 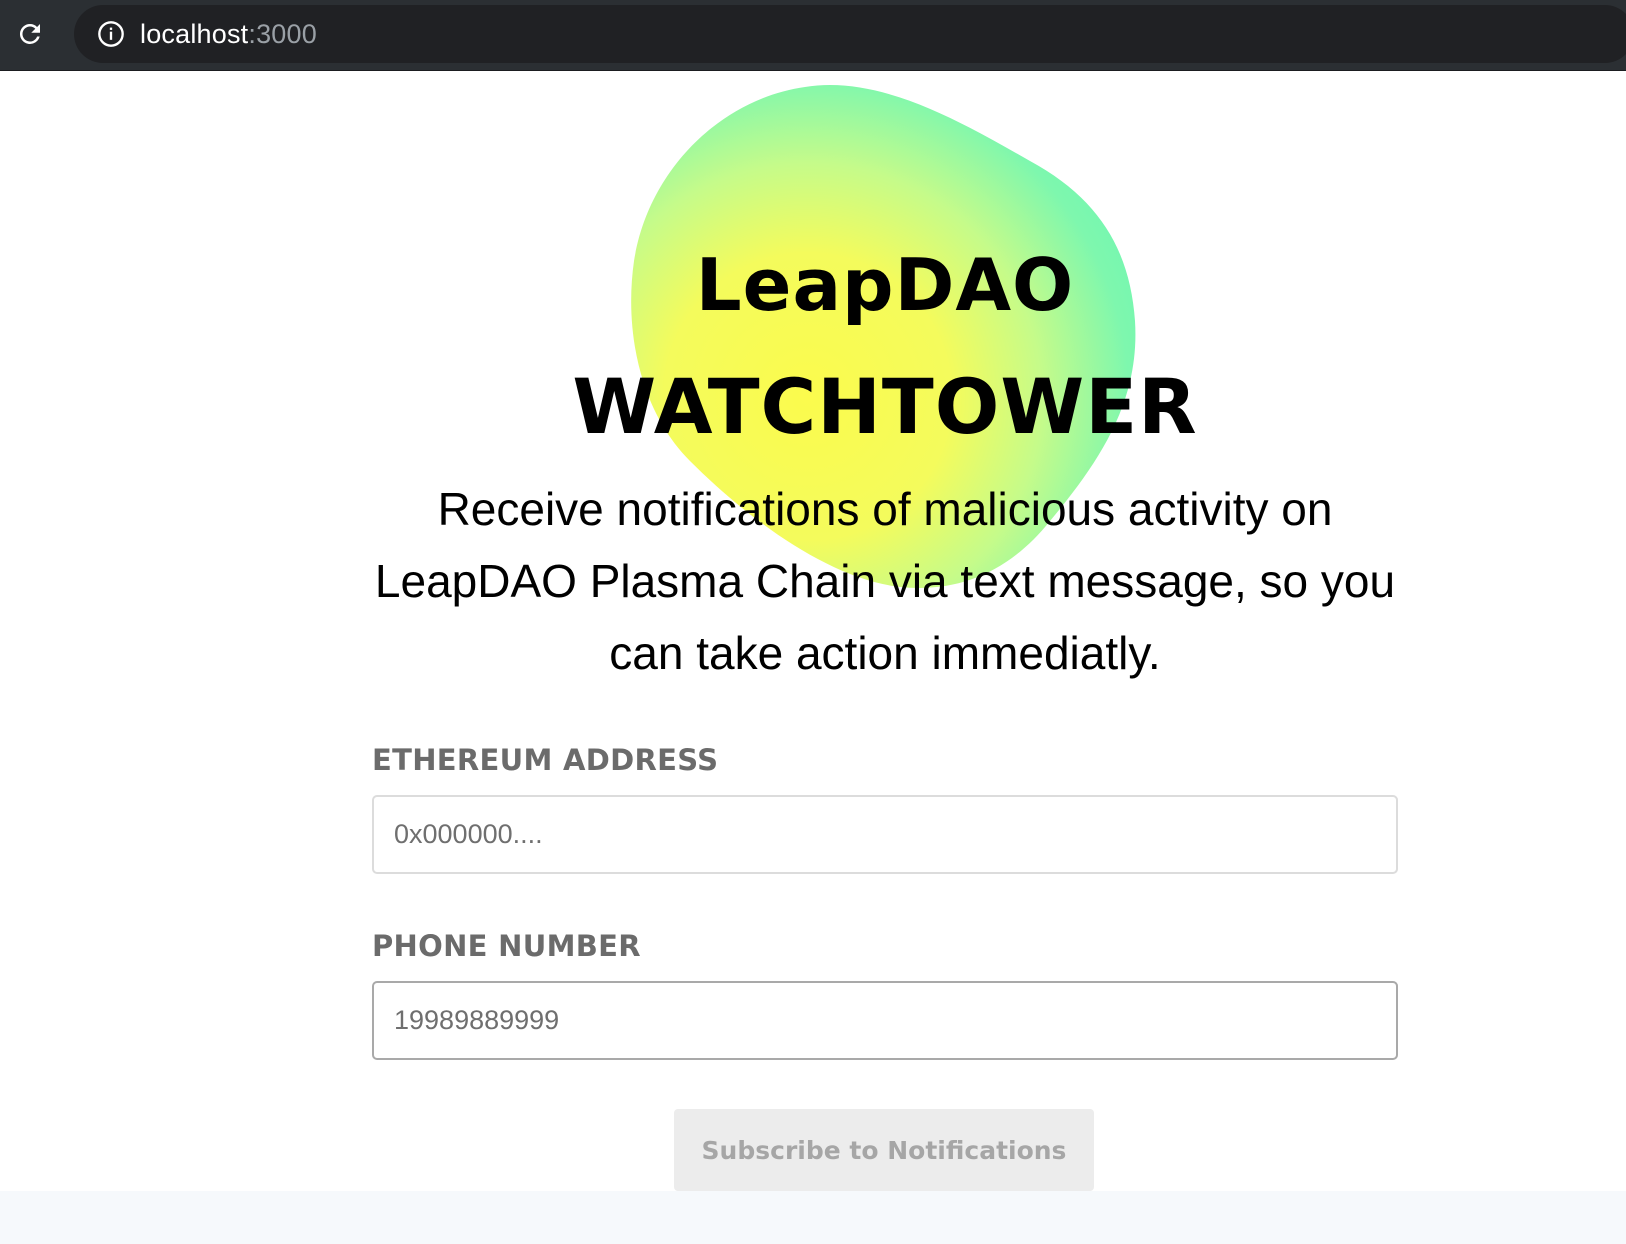 I want to click on reload-icon, so click(x=29, y=33).